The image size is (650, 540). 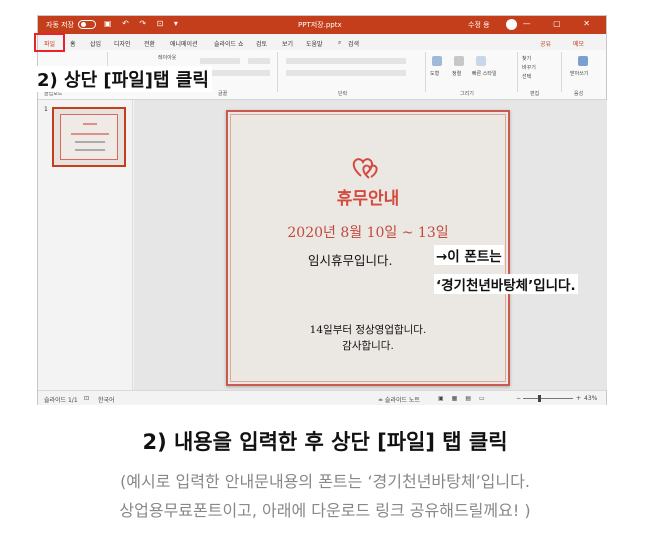 What do you see at coordinates (399, 399) in the screenshot?
I see `notes-button: ≐ 슬라이드 노트` at bounding box center [399, 399].